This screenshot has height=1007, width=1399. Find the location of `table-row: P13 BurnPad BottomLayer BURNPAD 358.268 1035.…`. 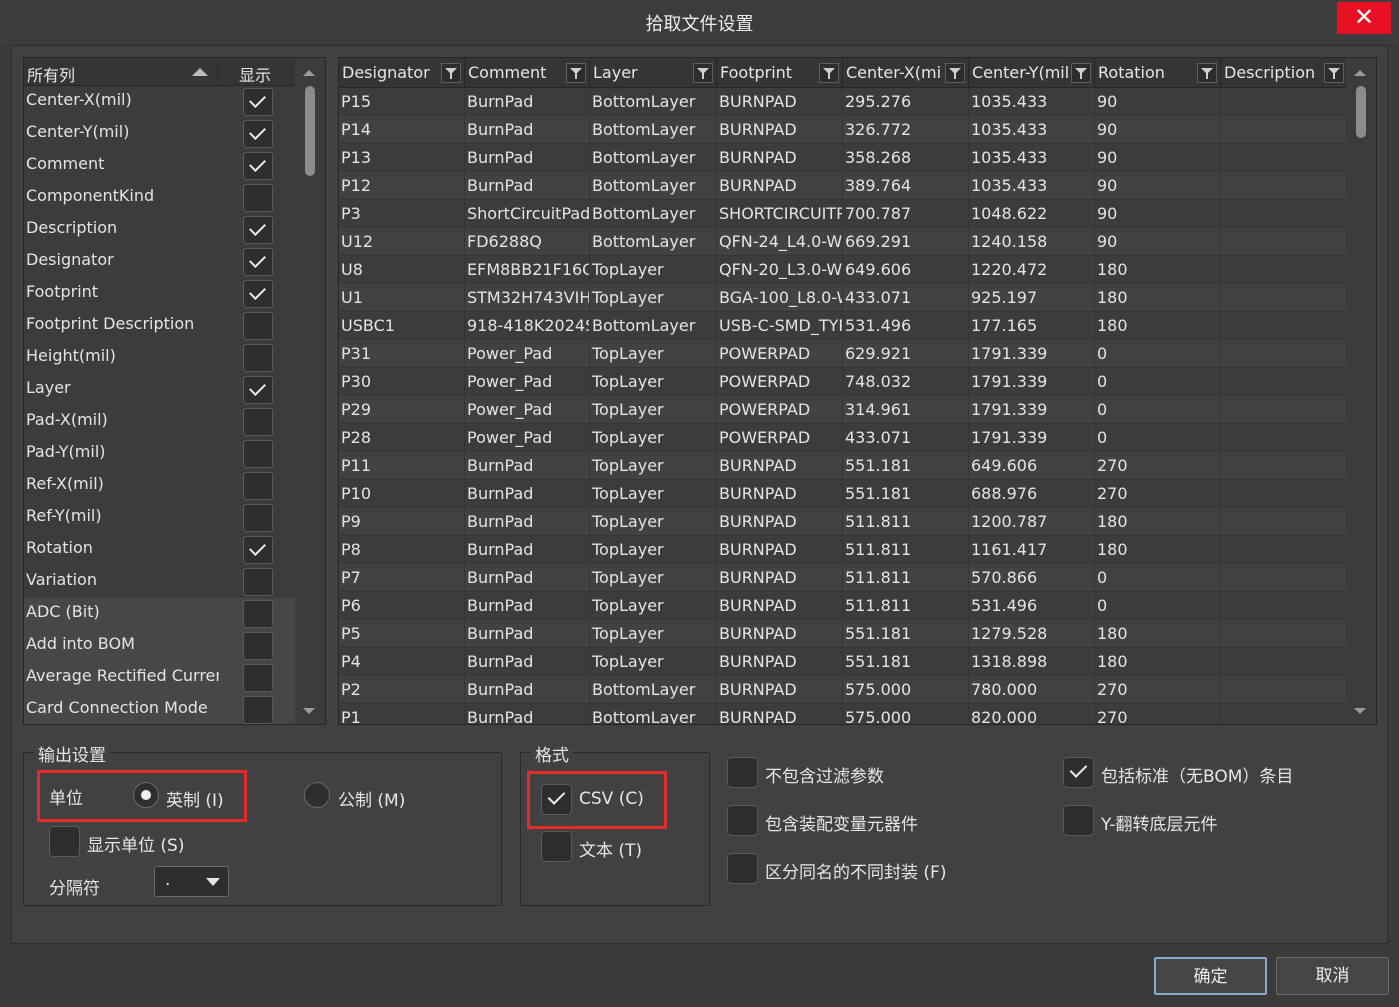

table-row: P13 BurnPad BottomLayer BURNPAD 358.268 1035.… is located at coordinates (843, 158).